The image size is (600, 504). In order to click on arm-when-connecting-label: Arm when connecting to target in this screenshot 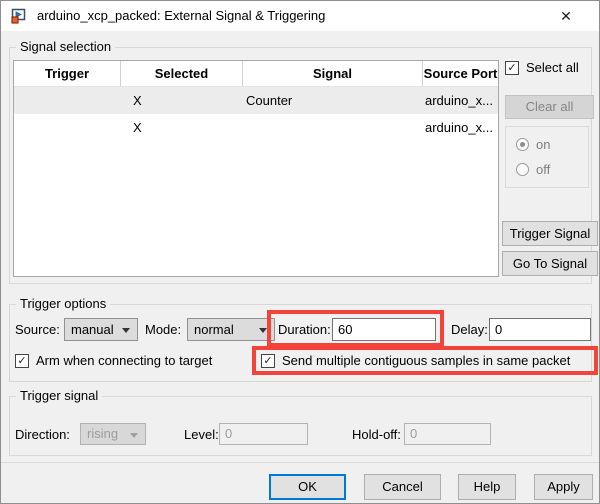, I will do `click(124, 360)`.